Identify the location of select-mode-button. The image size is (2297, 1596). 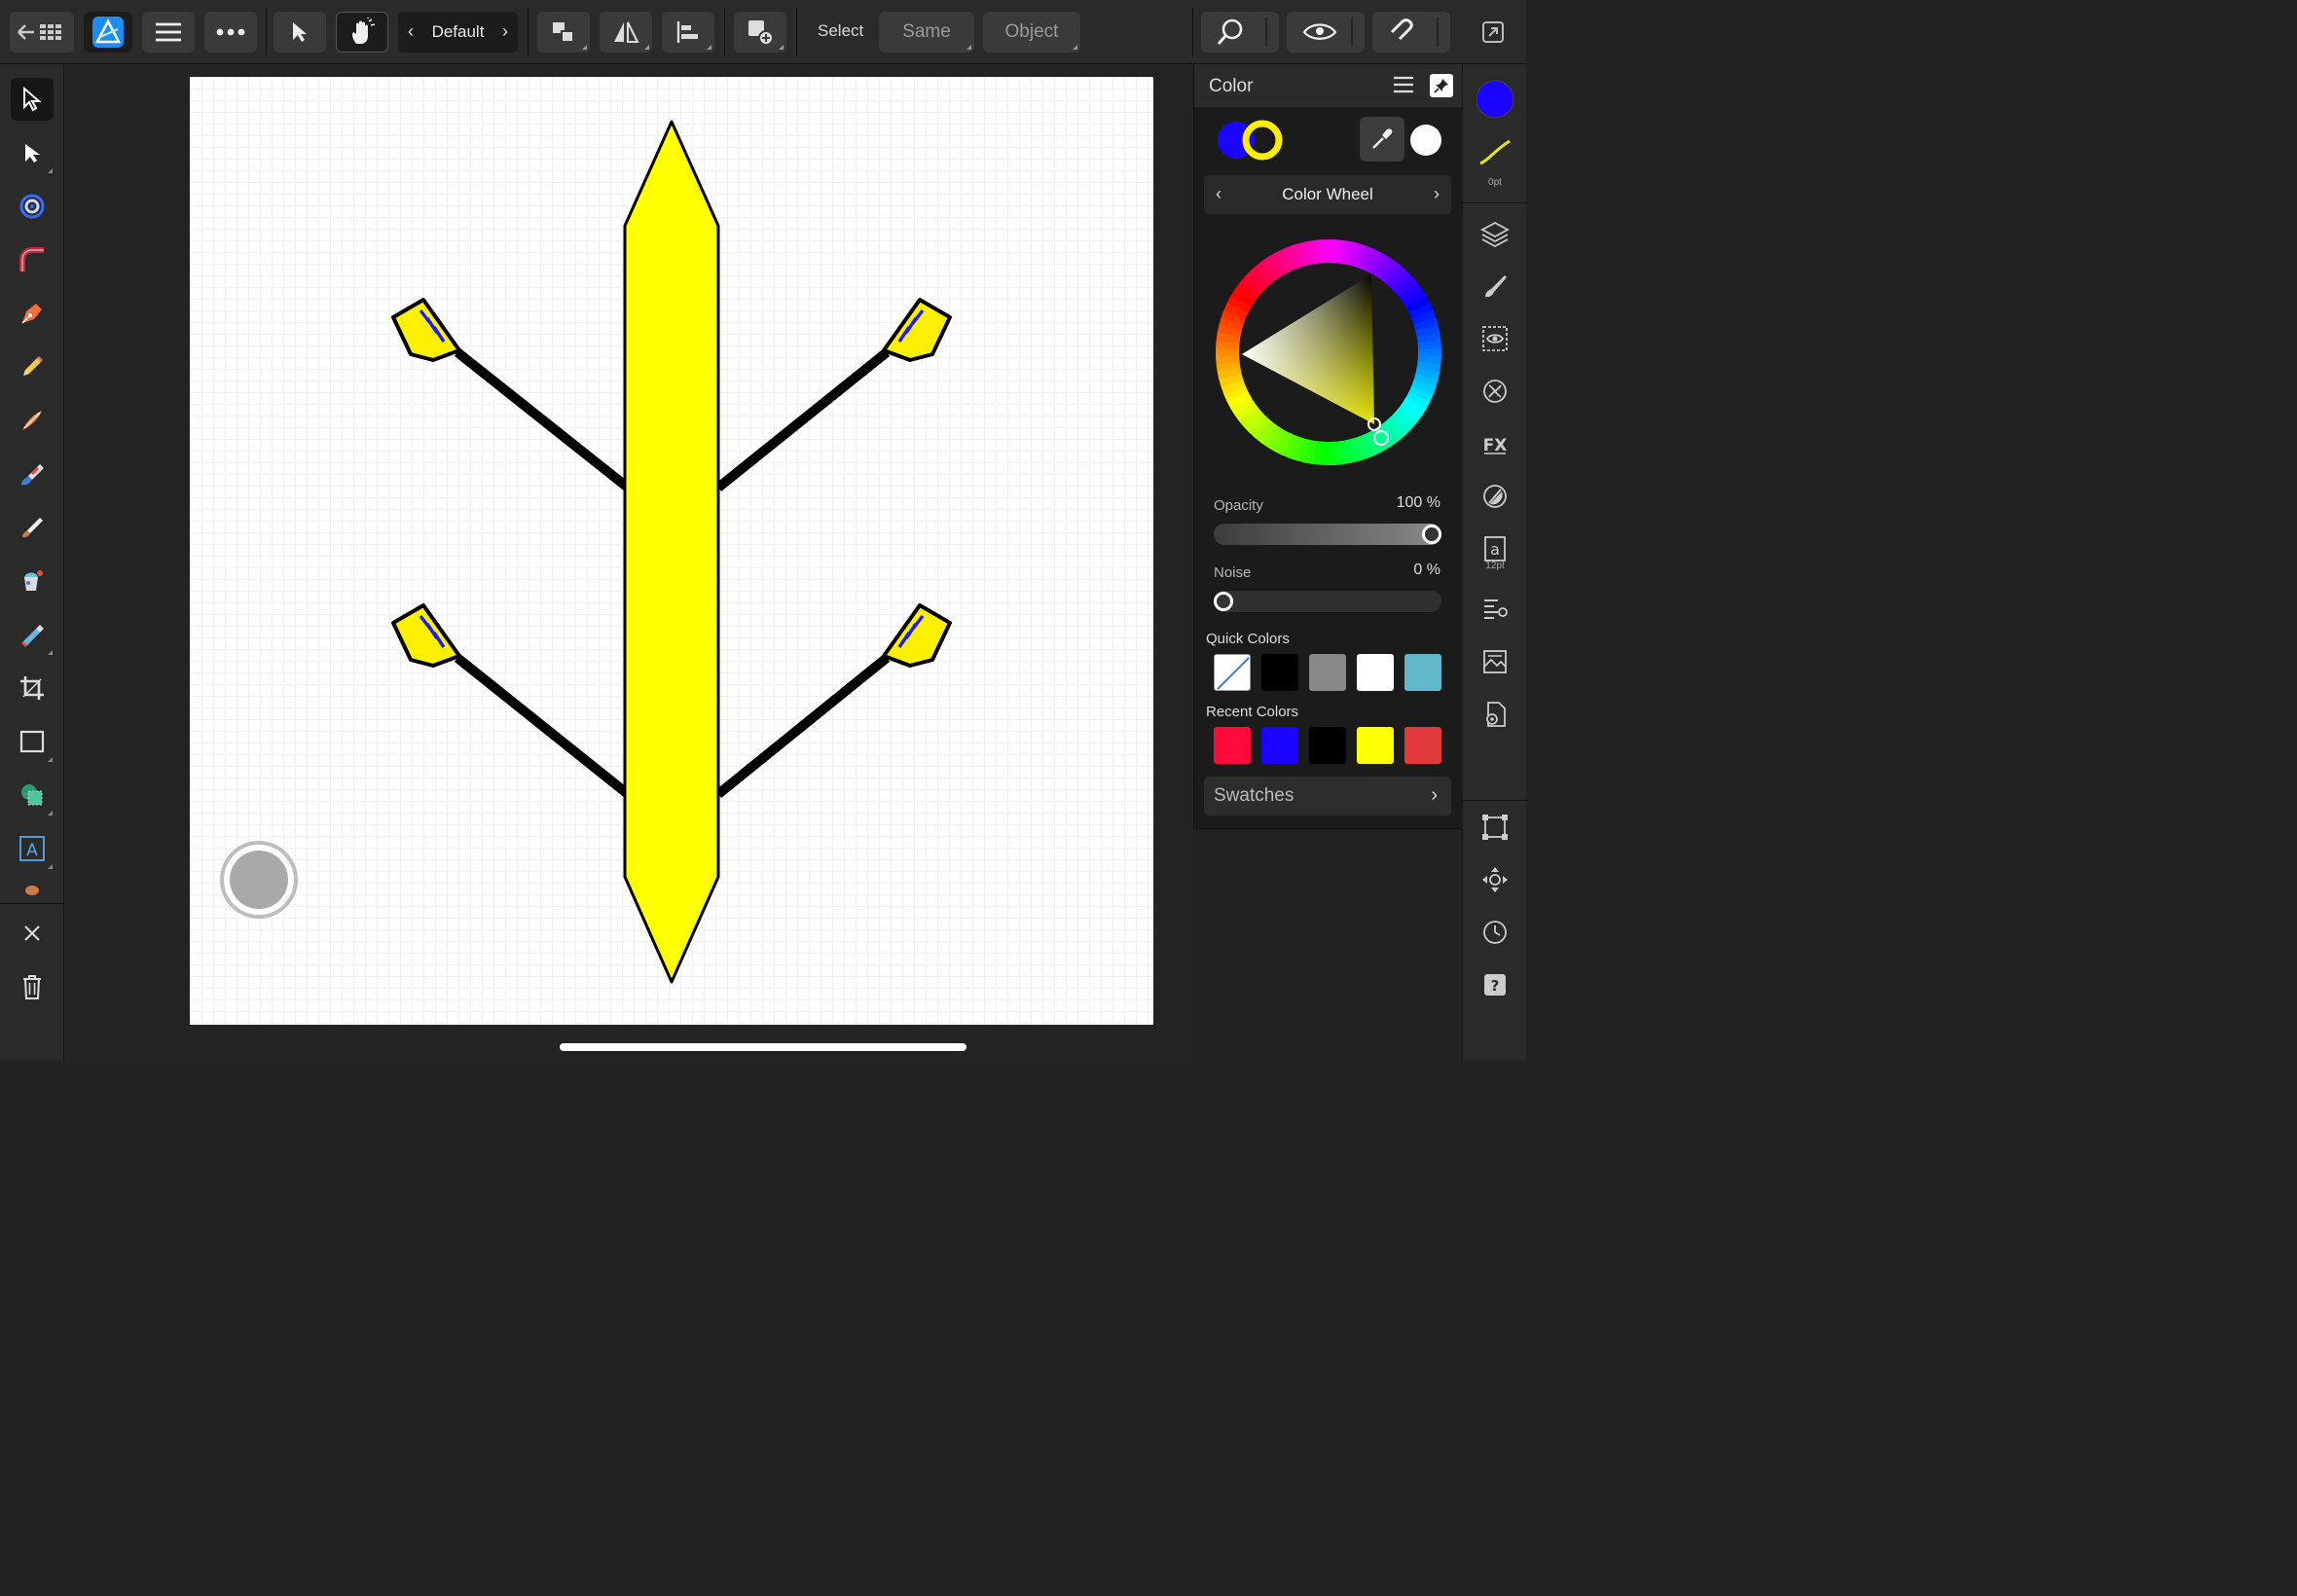
(300, 32).